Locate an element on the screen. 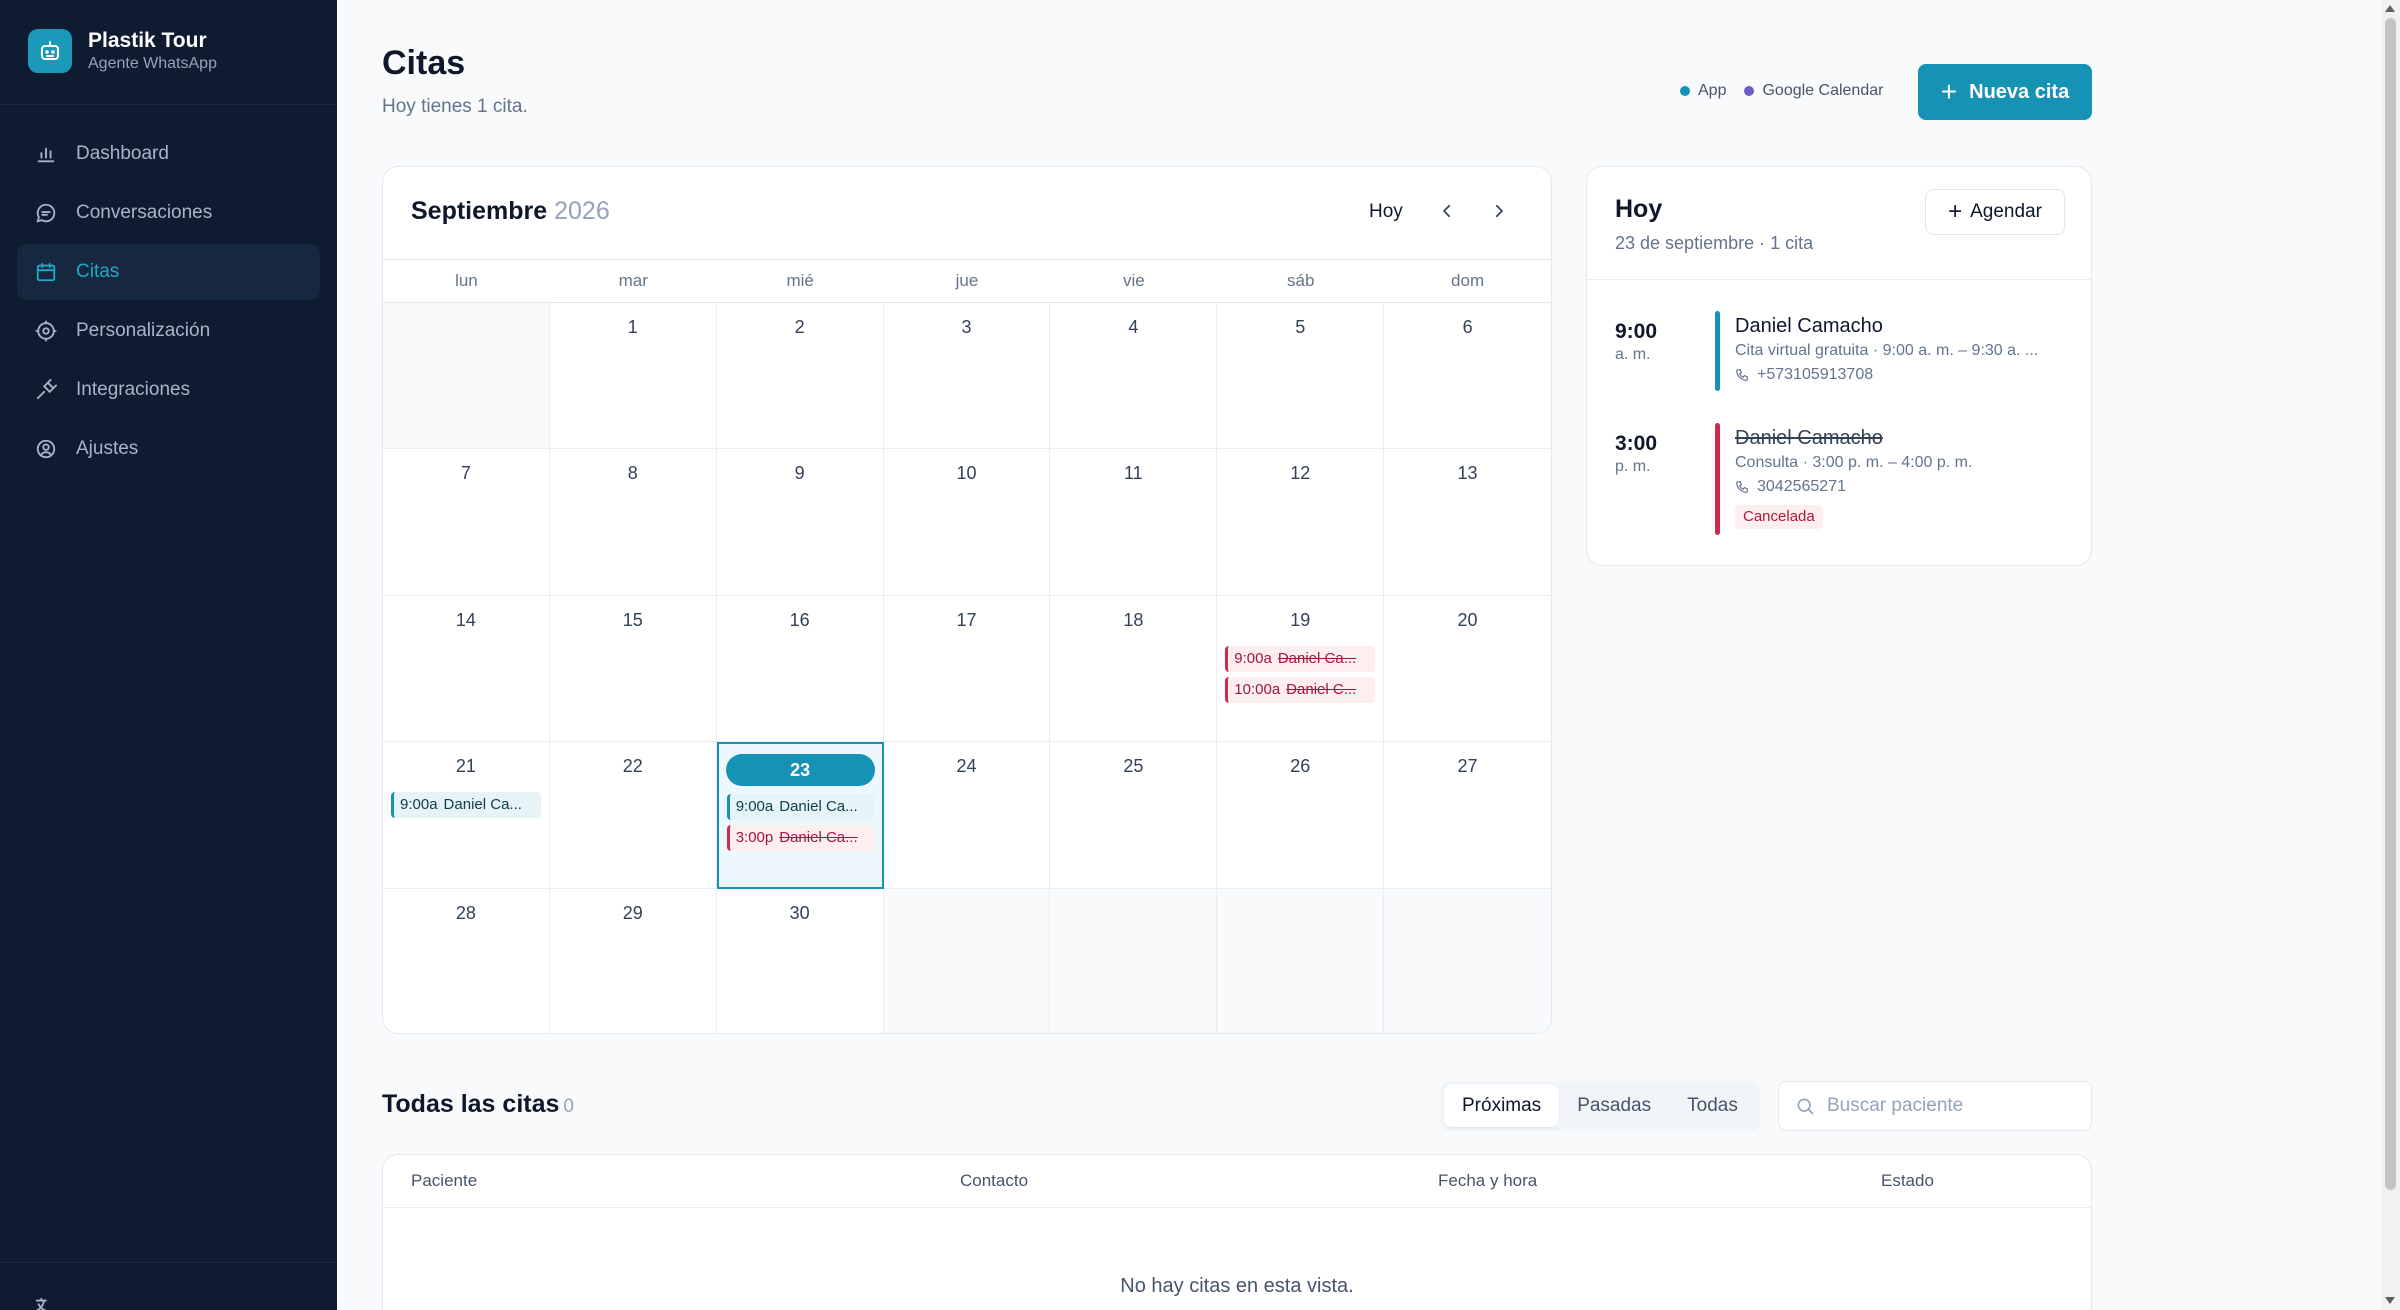 The width and height of the screenshot is (2400, 1310). sidebar-item-label: Personalización is located at coordinates (143, 330).